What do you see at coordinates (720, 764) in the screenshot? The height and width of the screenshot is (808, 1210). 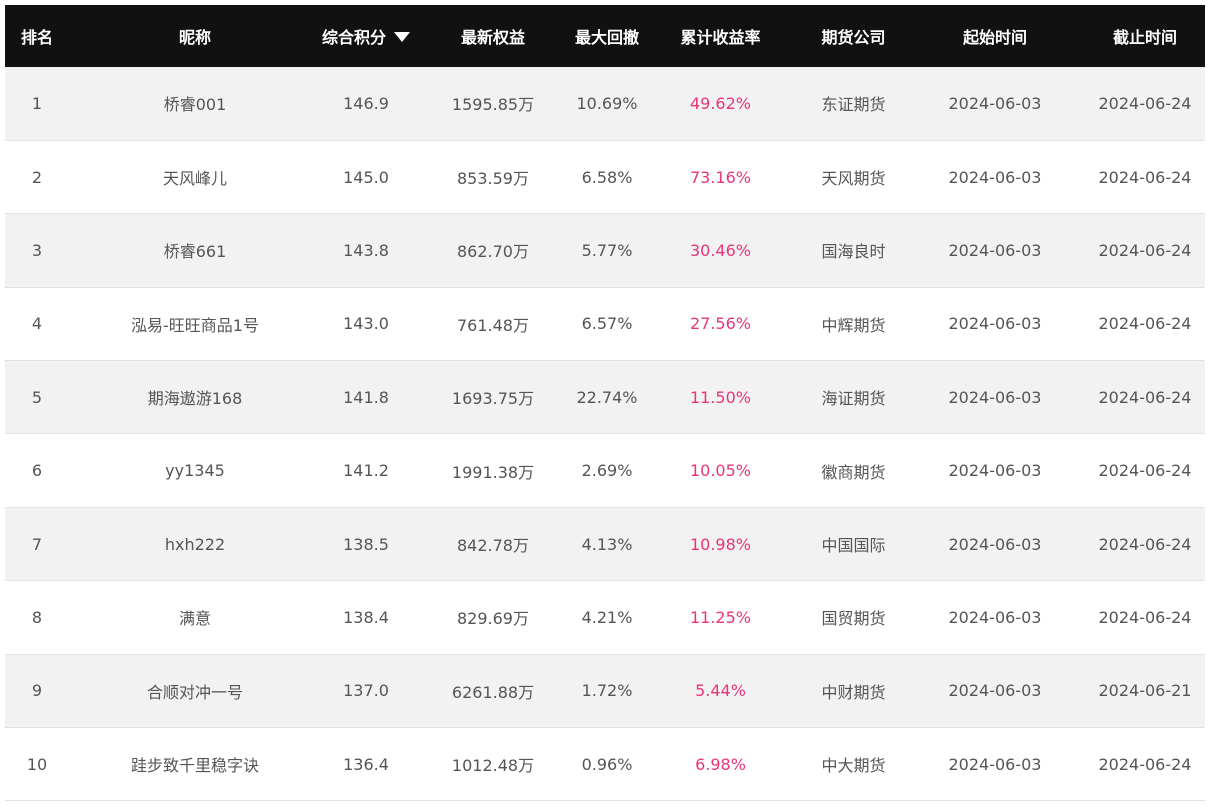 I see `cell-return: 6.98%` at bounding box center [720, 764].